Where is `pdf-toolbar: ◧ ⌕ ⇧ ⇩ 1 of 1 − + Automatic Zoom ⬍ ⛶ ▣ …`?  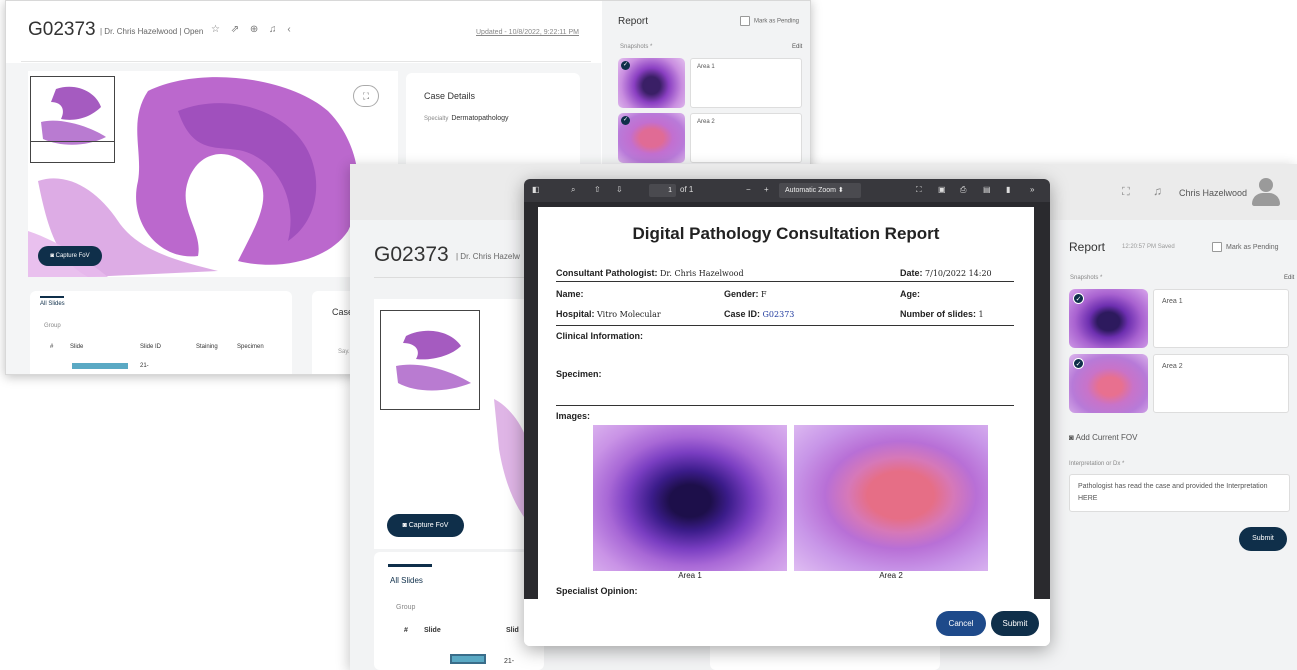 pdf-toolbar: ◧ ⌕ ⇧ ⇩ 1 of 1 − + Automatic Zoom ⬍ ⛶ ▣ … is located at coordinates (787, 190).